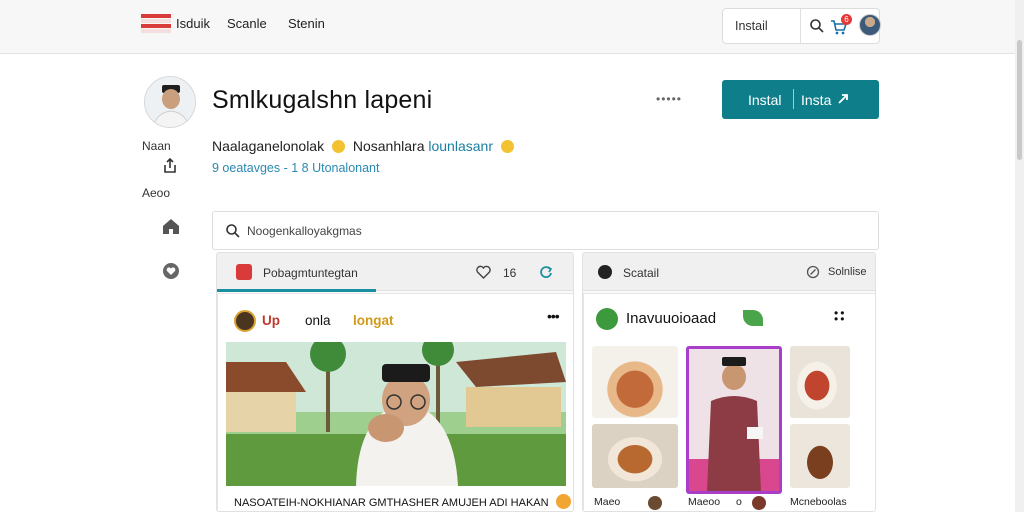 This screenshot has width=1024, height=512. I want to click on side-label-bottom: Aeoo, so click(156, 193).